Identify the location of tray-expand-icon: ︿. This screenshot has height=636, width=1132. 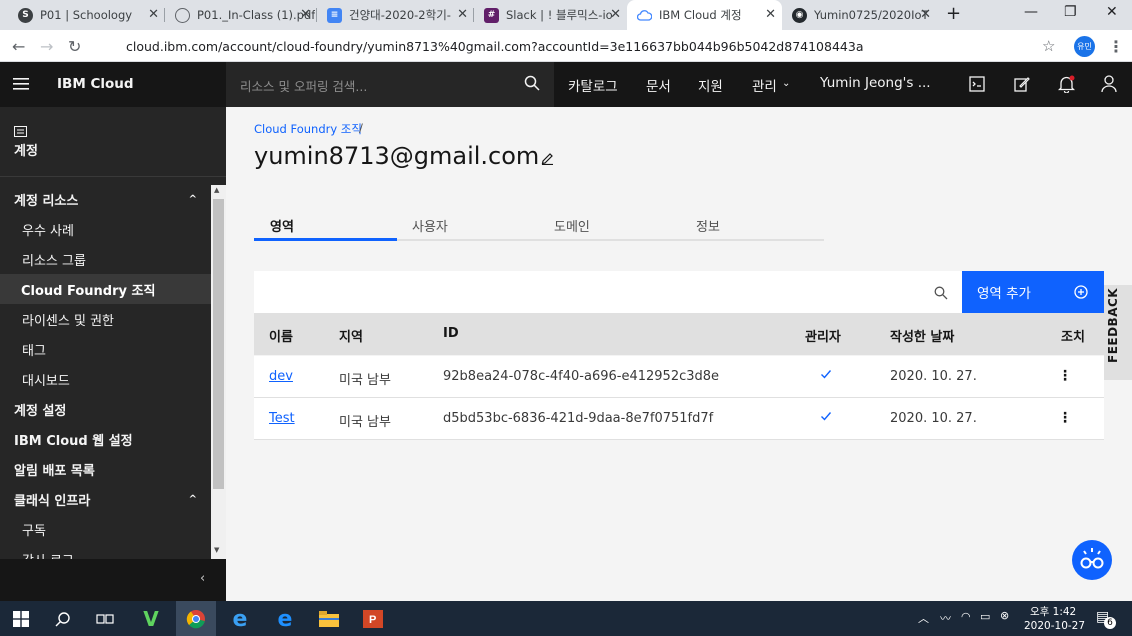
(923, 618).